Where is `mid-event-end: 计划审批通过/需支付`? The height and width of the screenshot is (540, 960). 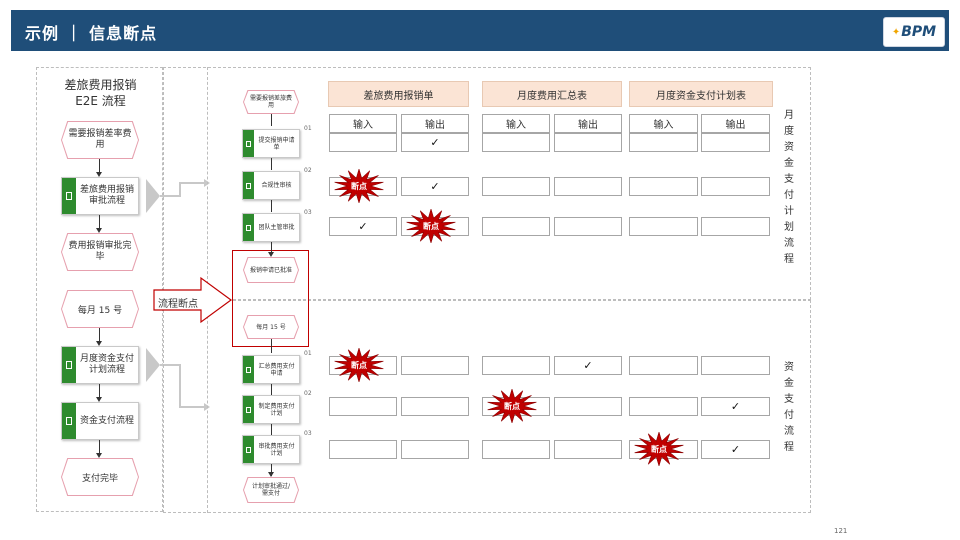
mid-event-end: 计划审批通过/需支付 is located at coordinates (271, 490).